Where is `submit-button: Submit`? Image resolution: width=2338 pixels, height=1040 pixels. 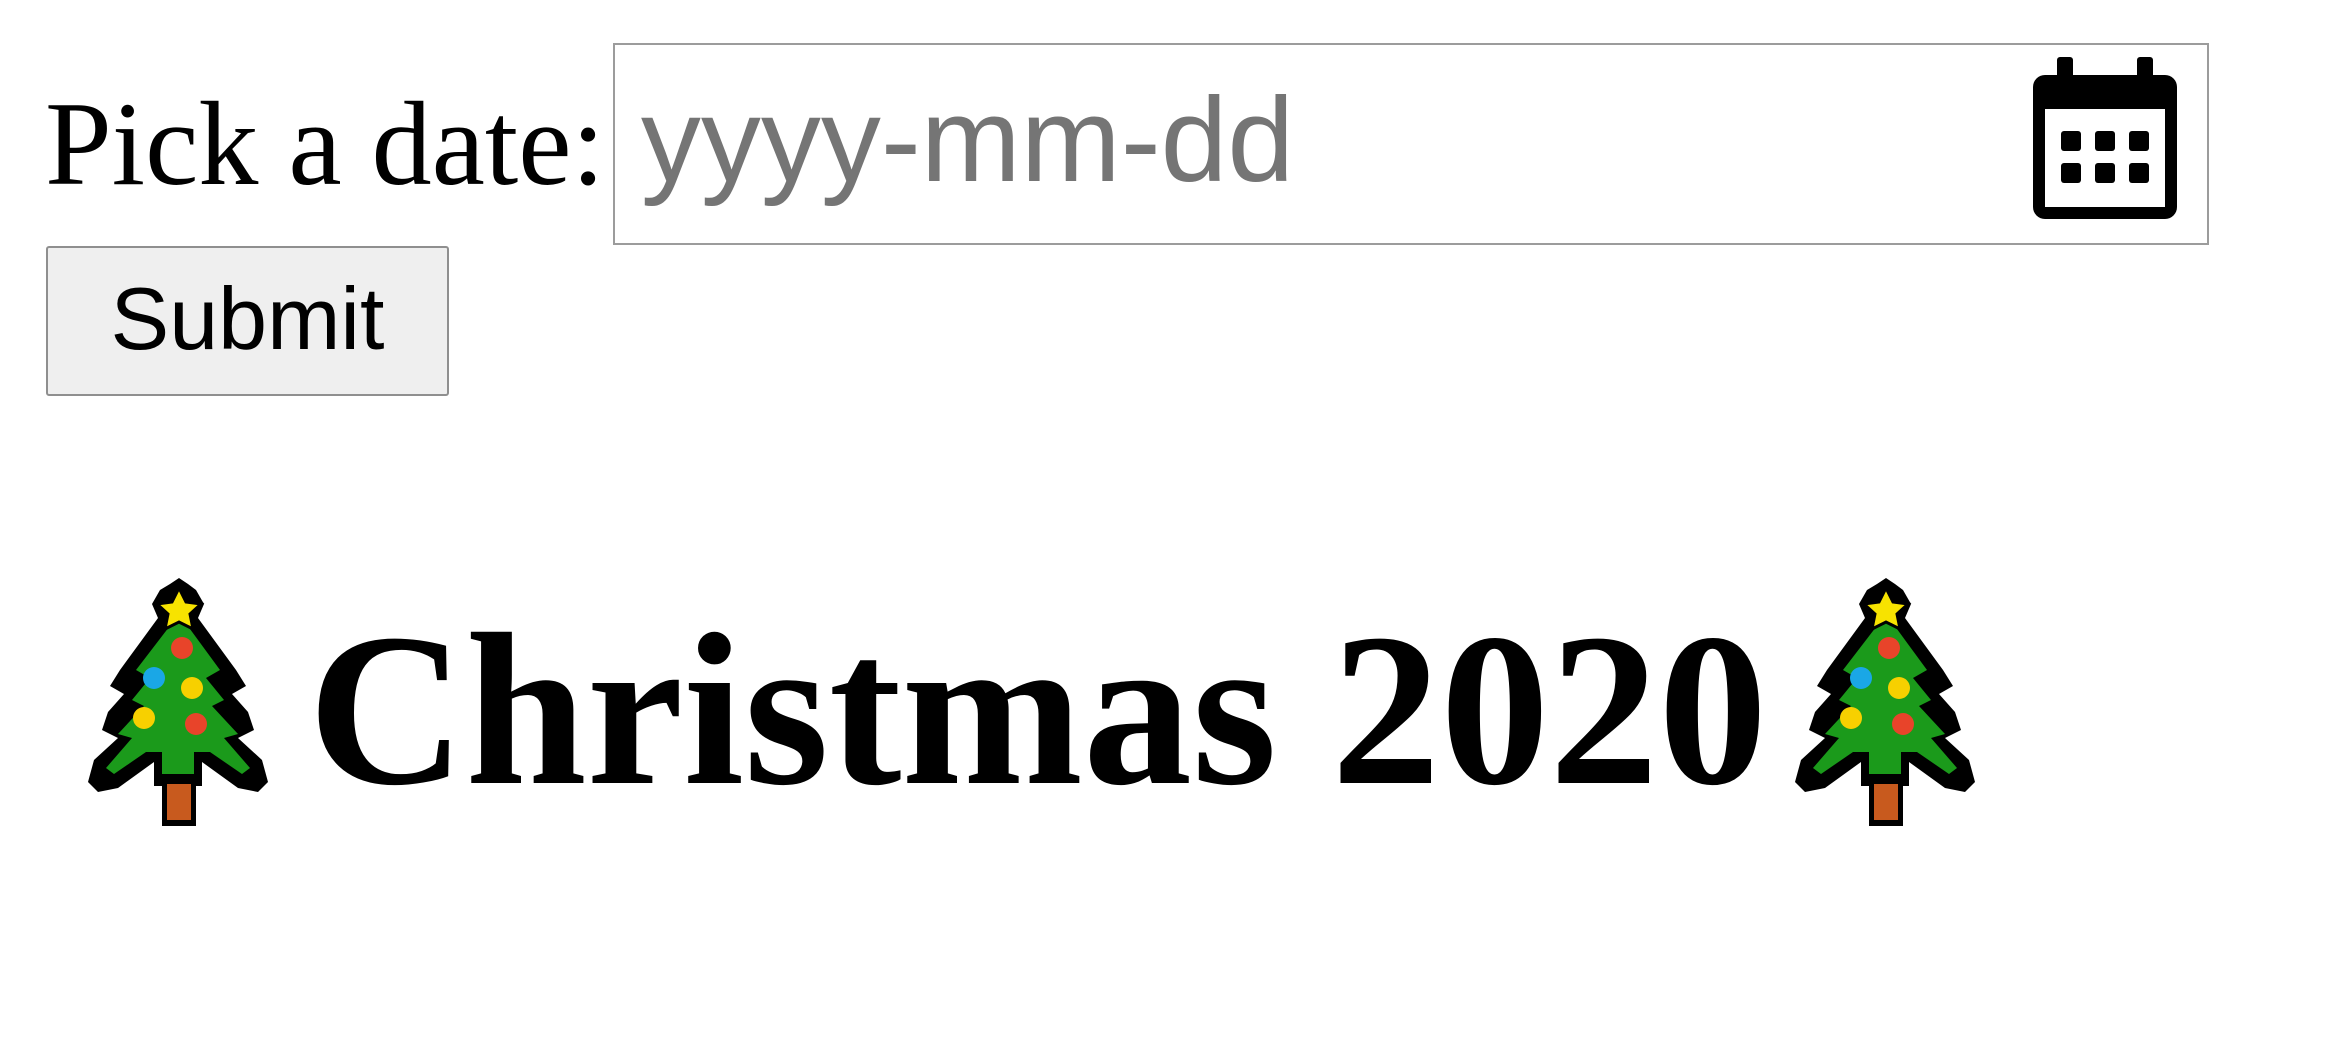 submit-button: Submit is located at coordinates (247, 321).